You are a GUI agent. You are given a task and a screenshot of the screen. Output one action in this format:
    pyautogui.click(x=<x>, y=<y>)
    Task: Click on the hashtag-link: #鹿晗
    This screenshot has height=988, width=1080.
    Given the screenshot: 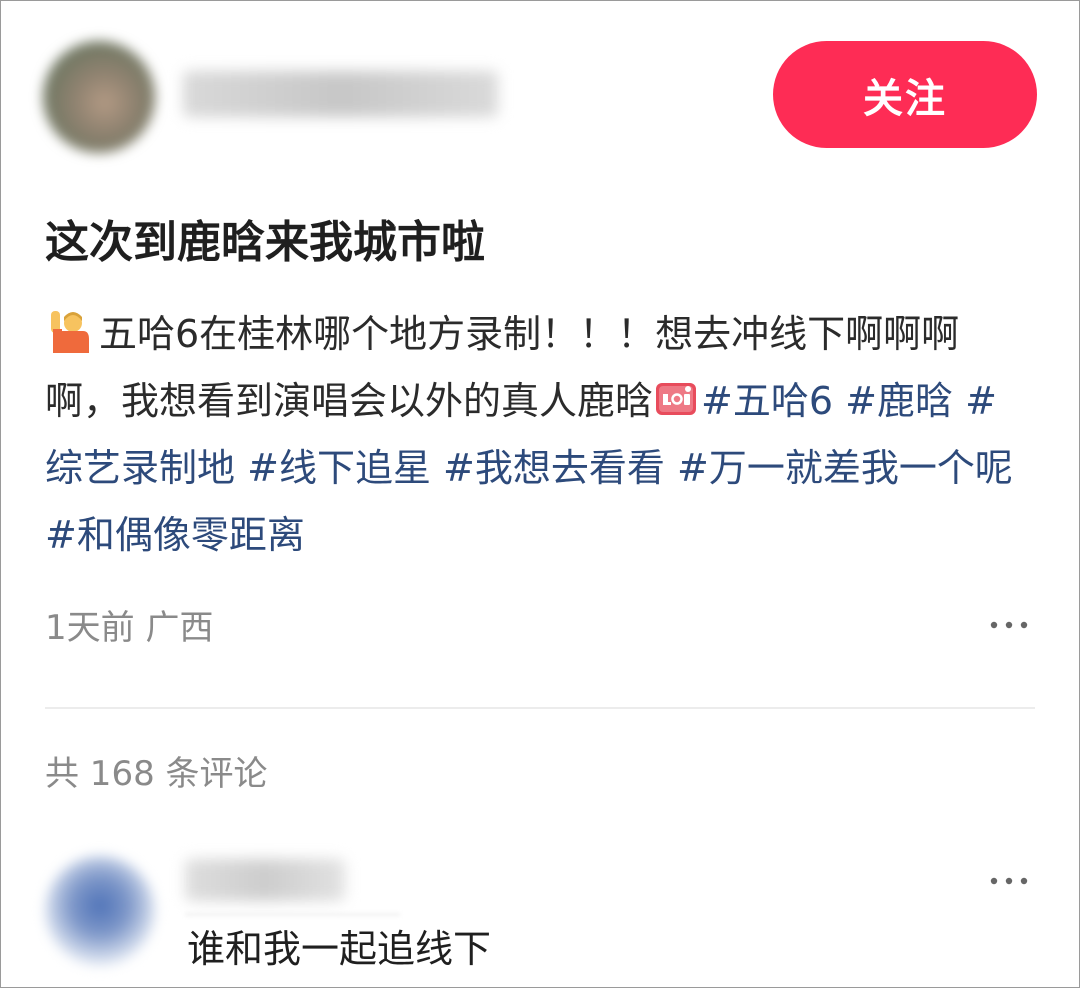 What is the action you would take?
    pyautogui.click(x=899, y=401)
    